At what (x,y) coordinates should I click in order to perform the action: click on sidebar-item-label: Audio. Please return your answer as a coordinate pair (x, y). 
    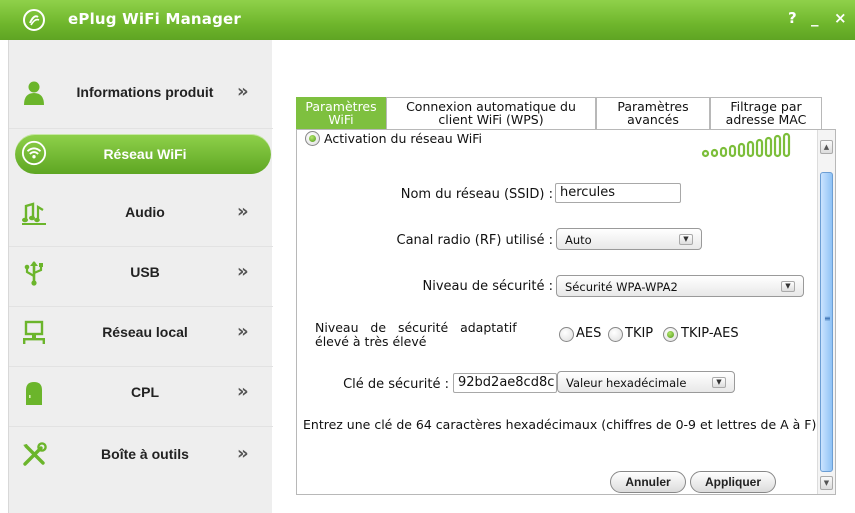
    Looking at the image, I should click on (145, 212).